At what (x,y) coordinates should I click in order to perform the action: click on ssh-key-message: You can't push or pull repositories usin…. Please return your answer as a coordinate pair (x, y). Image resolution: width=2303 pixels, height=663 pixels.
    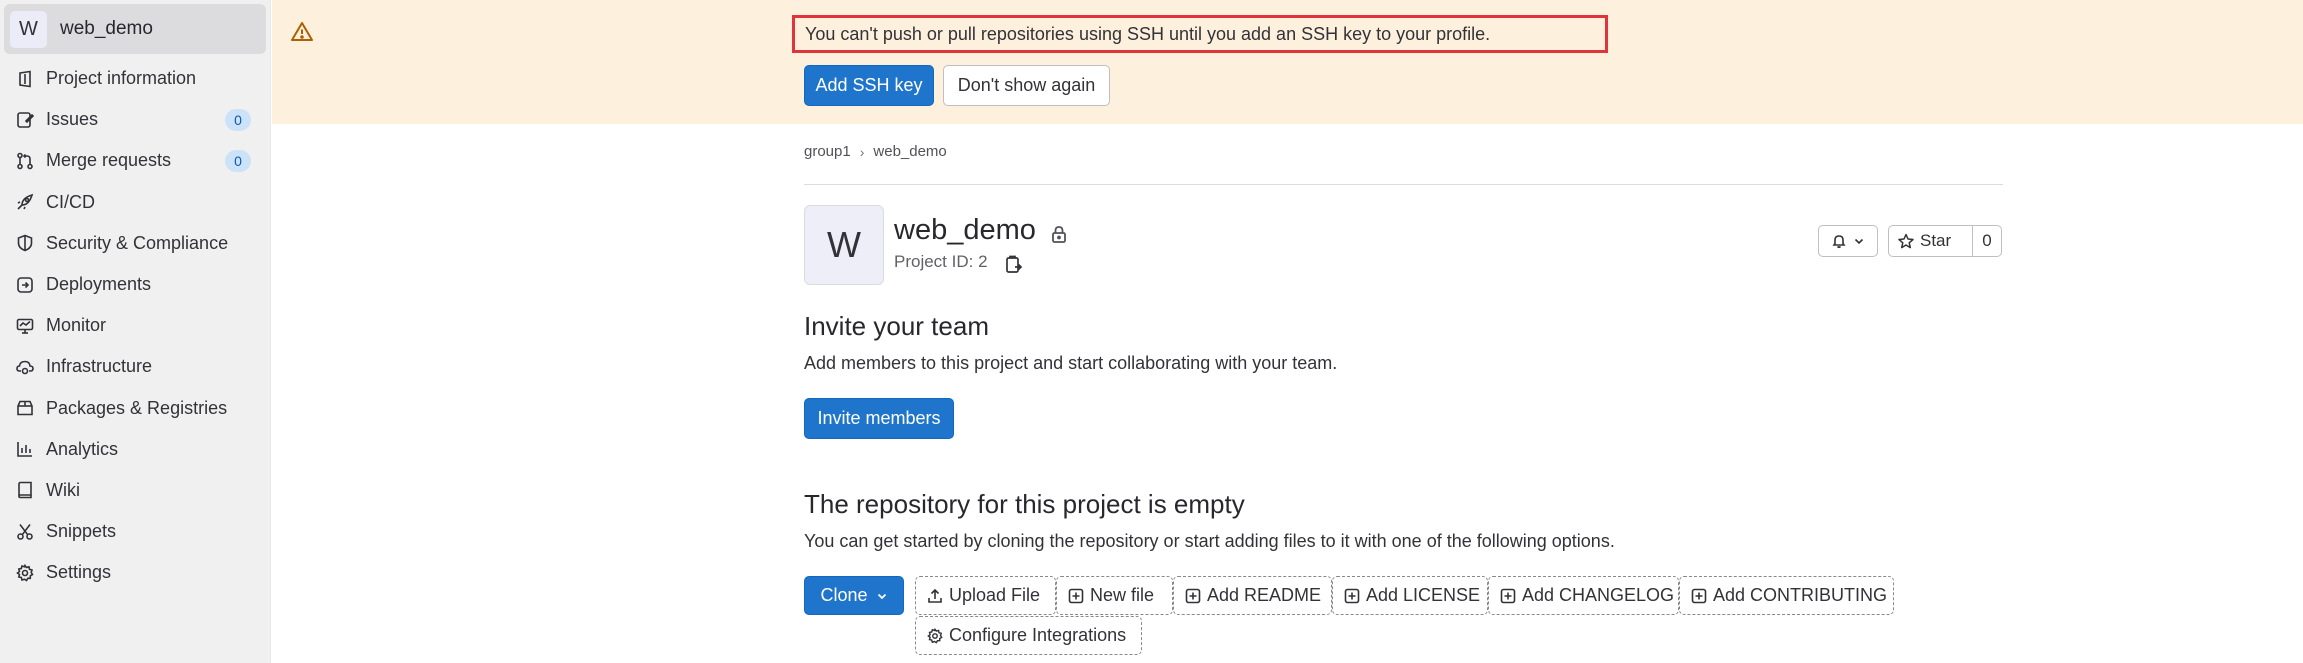
    Looking at the image, I should click on (1200, 34).